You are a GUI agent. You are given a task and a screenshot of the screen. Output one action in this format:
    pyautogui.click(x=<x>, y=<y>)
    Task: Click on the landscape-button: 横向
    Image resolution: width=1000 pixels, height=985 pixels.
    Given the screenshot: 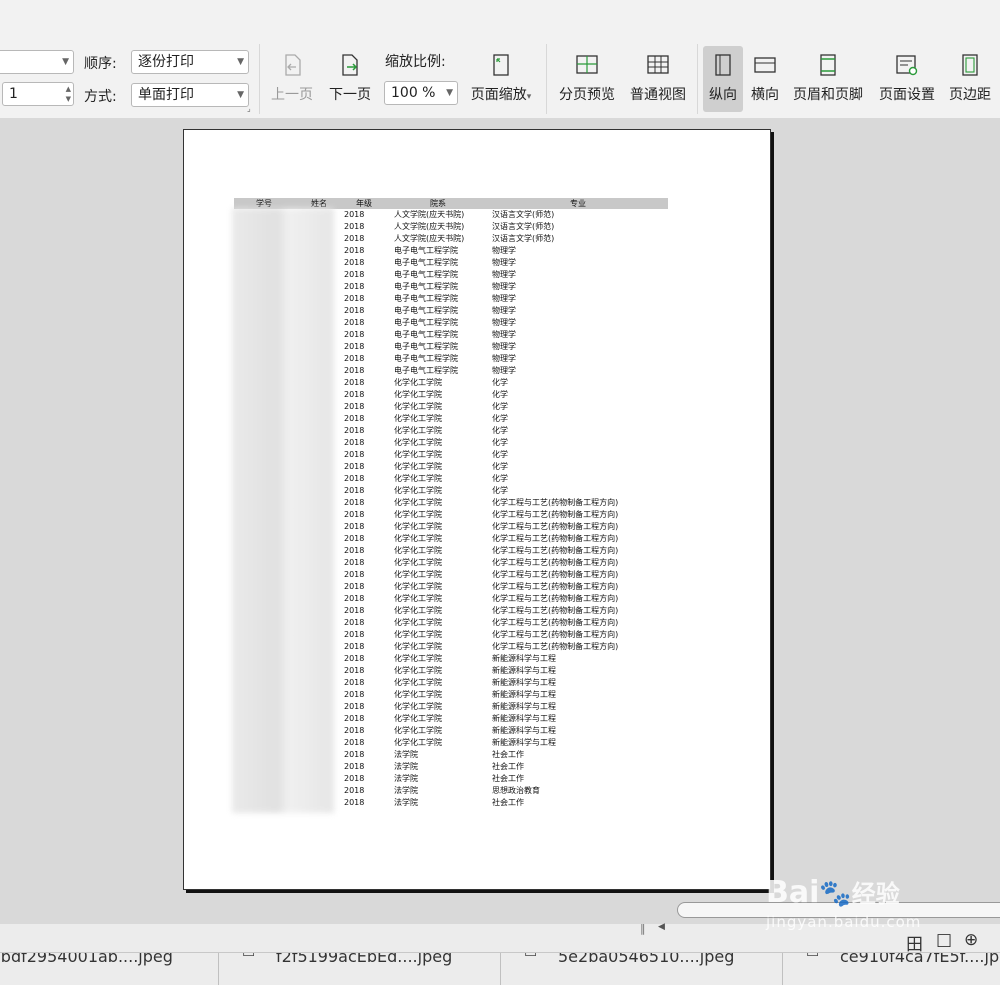 What is the action you would take?
    pyautogui.click(x=765, y=78)
    